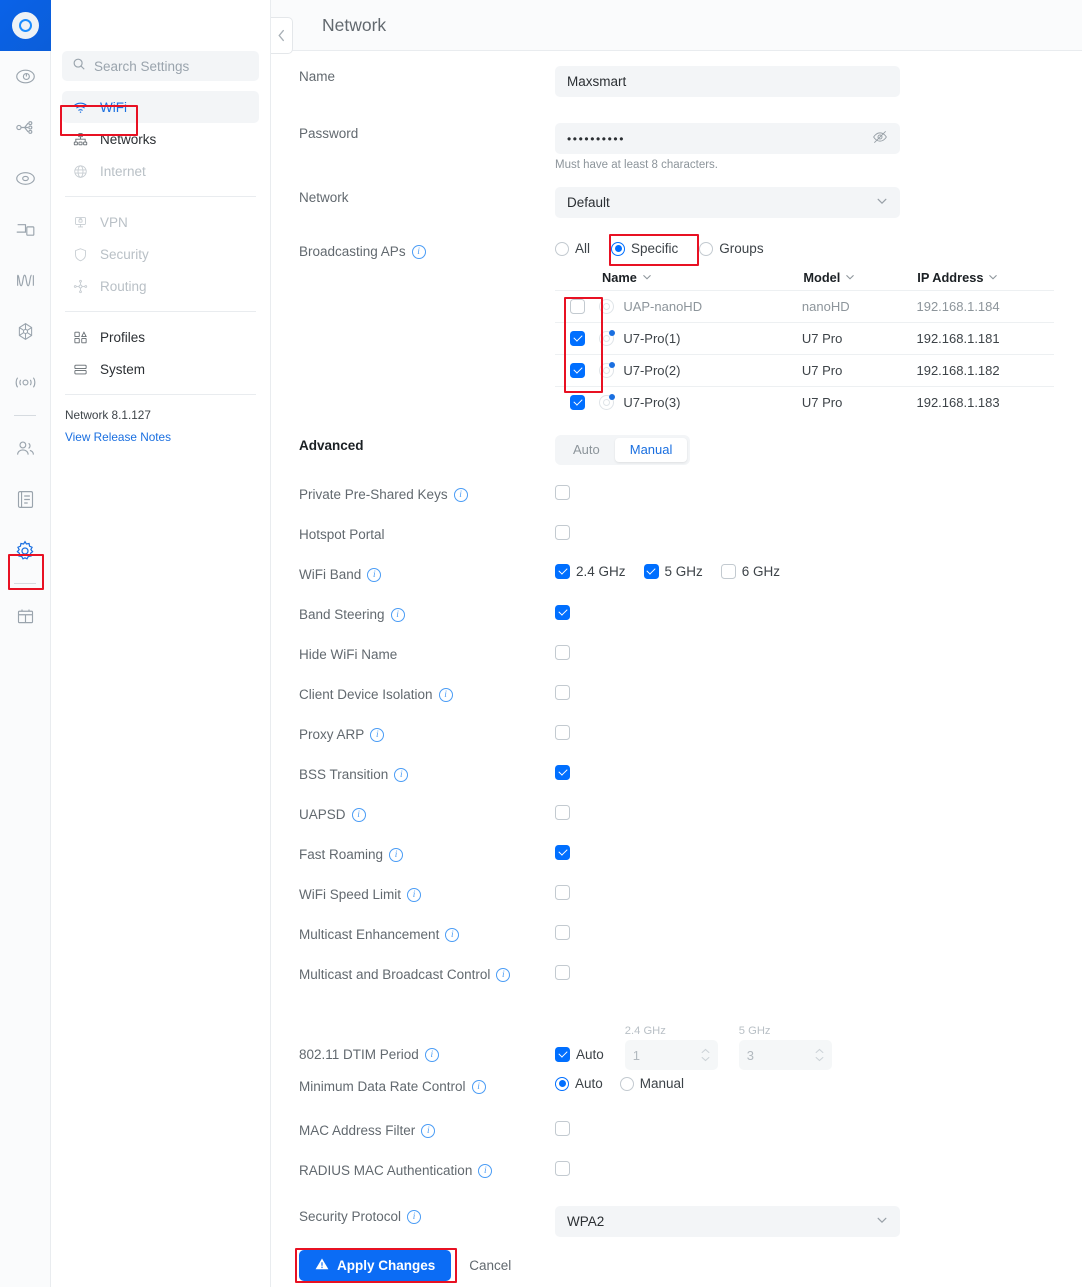  I want to click on chevron-down-icon, so click(850, 277).